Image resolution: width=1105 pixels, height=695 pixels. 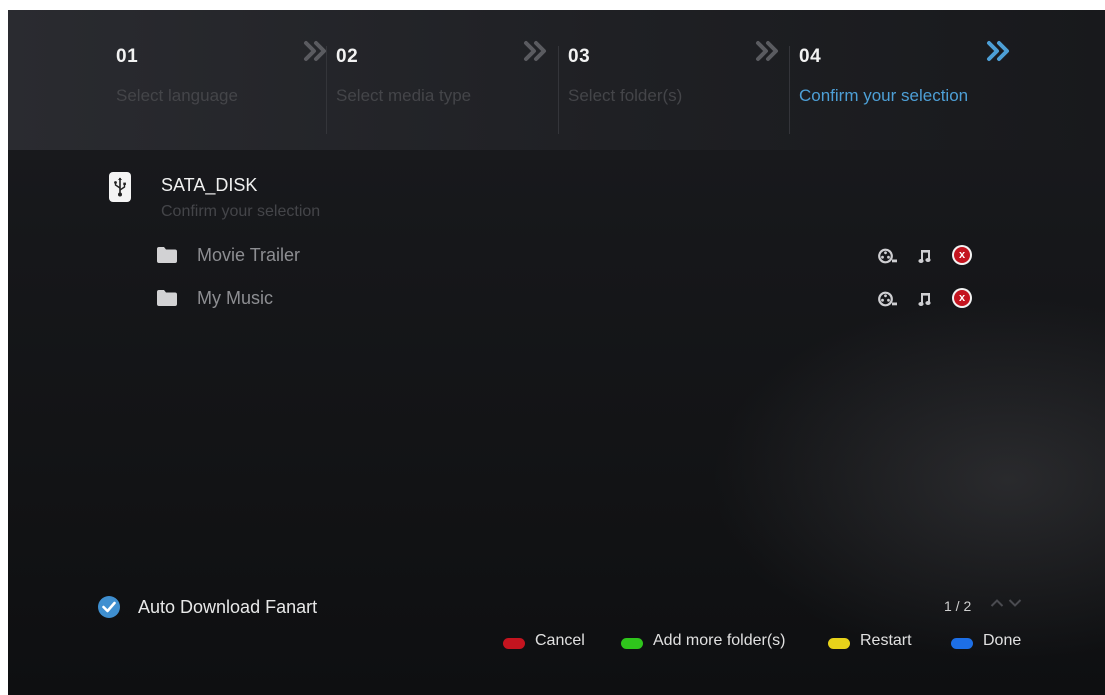 I want to click on red-key-icon, so click(x=514, y=643).